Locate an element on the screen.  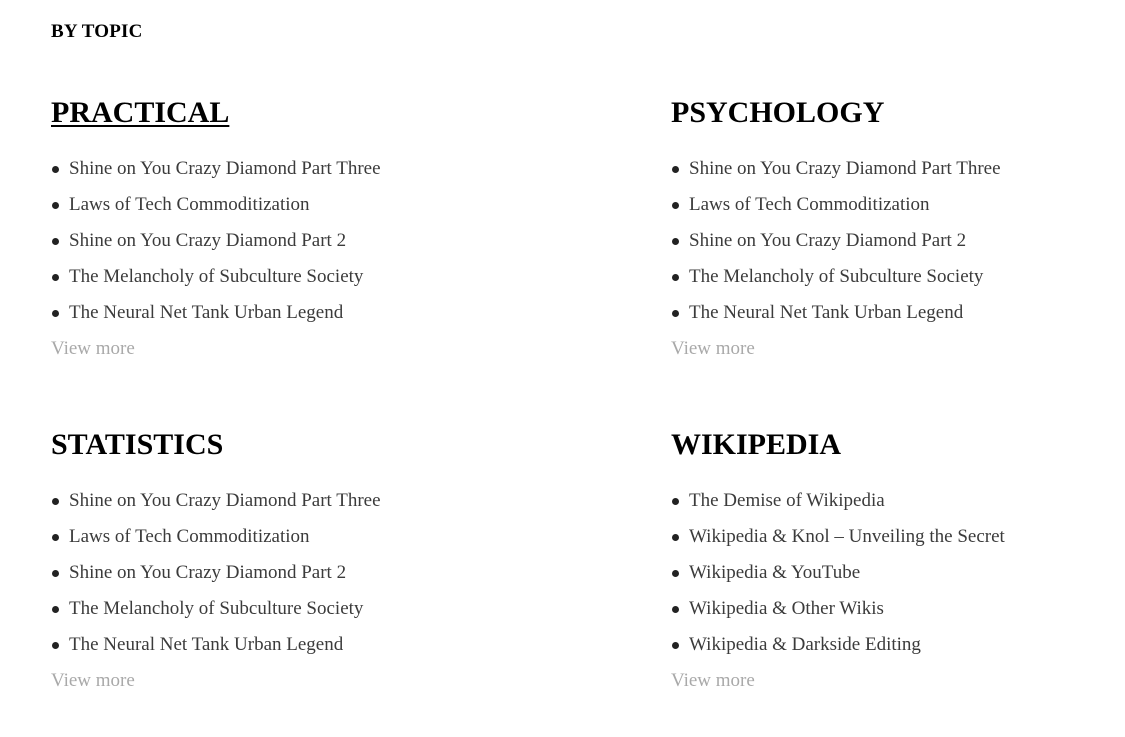
list-item: Wikipedia & Darkside Editing is located at coordinates (881, 645).